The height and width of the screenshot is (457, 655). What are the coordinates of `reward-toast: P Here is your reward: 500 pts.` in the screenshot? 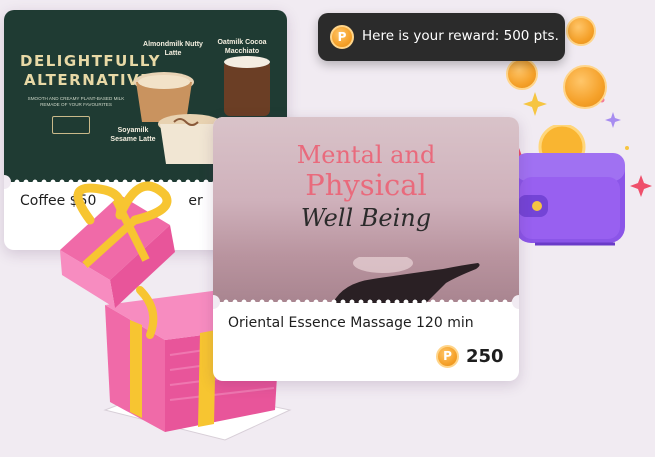 It's located at (441, 37).